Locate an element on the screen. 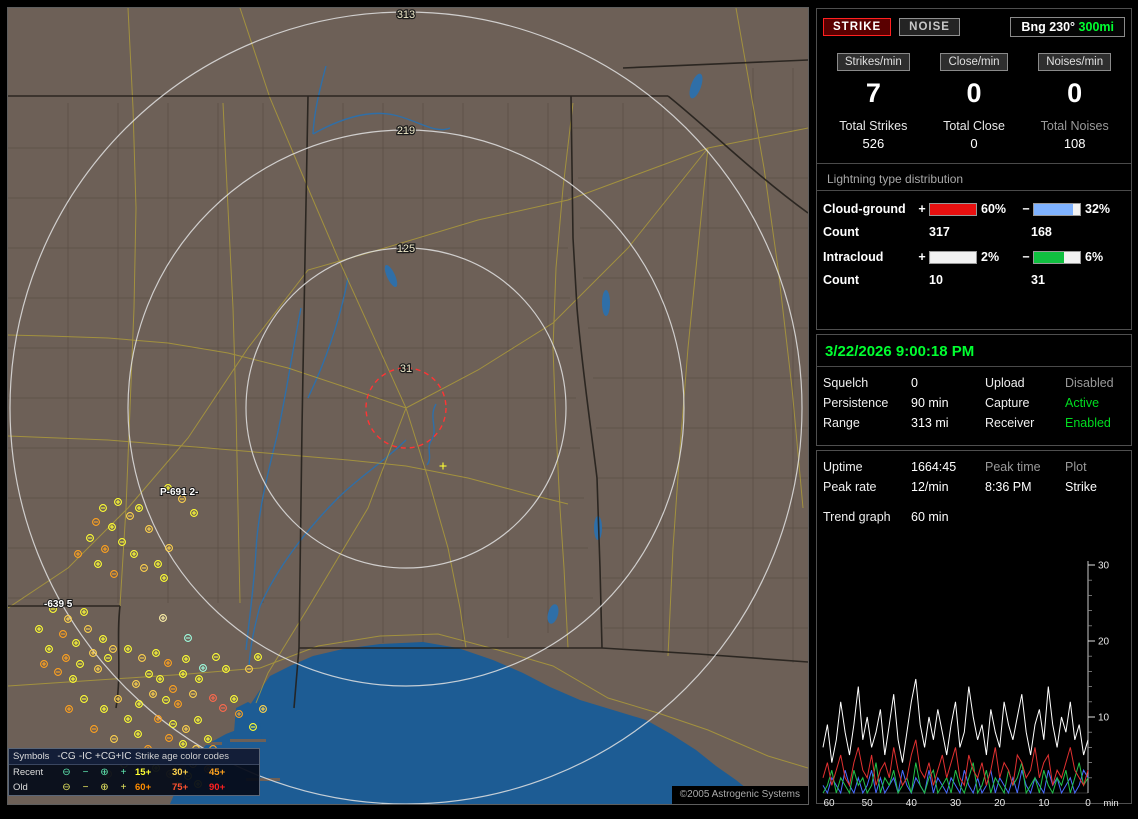 The width and height of the screenshot is (1138, 819). trend-graph-row: Trend graph 60 min is located at coordinates (974, 517).